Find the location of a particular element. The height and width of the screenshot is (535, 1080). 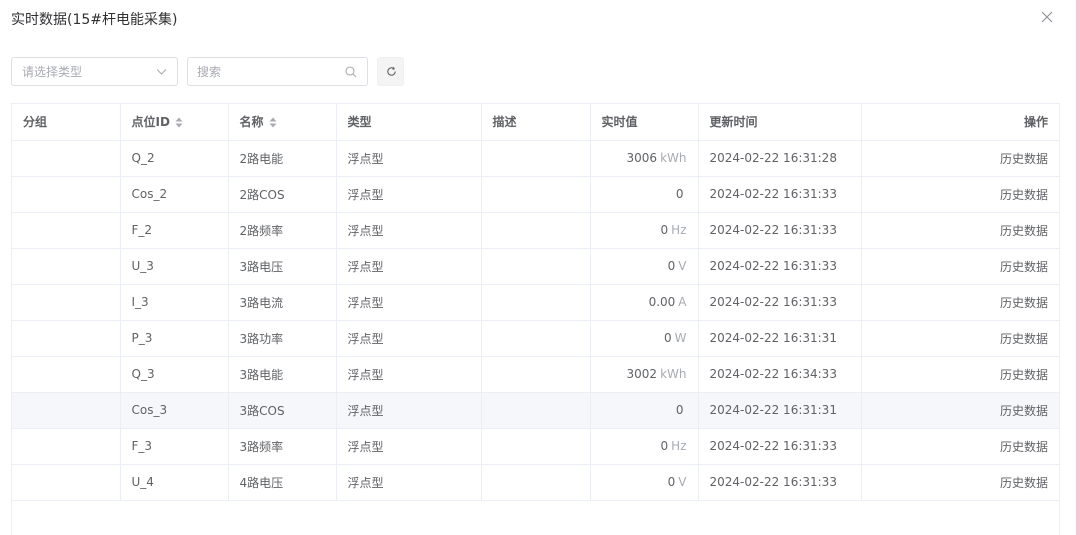

cell-point-id: F_2 is located at coordinates (174, 230).